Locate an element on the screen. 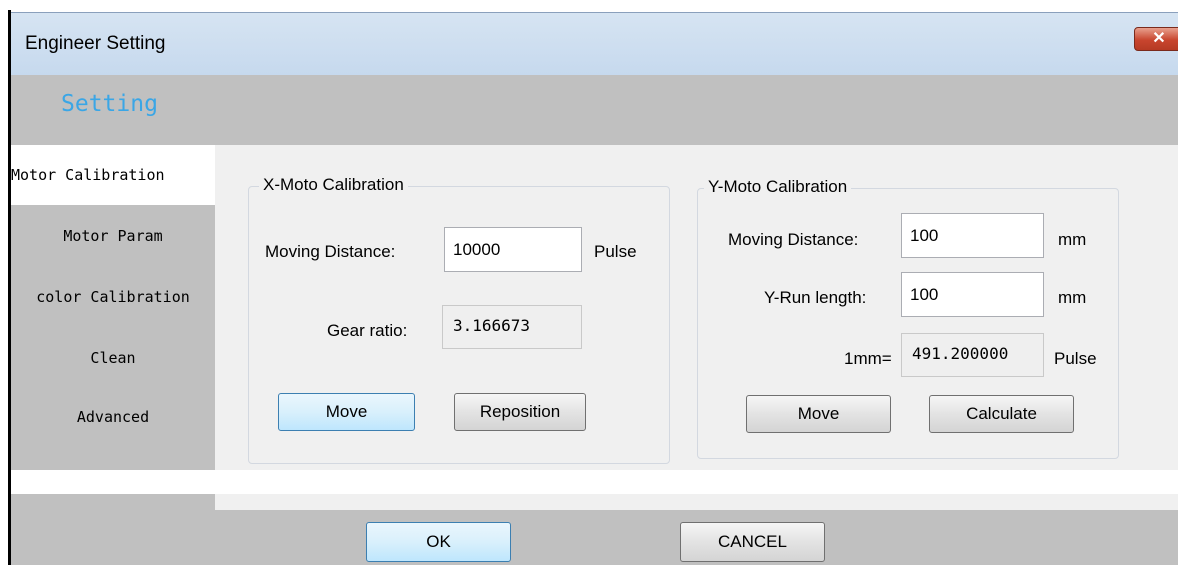  sidebar-item-advanced: Advanced is located at coordinates (113, 417).